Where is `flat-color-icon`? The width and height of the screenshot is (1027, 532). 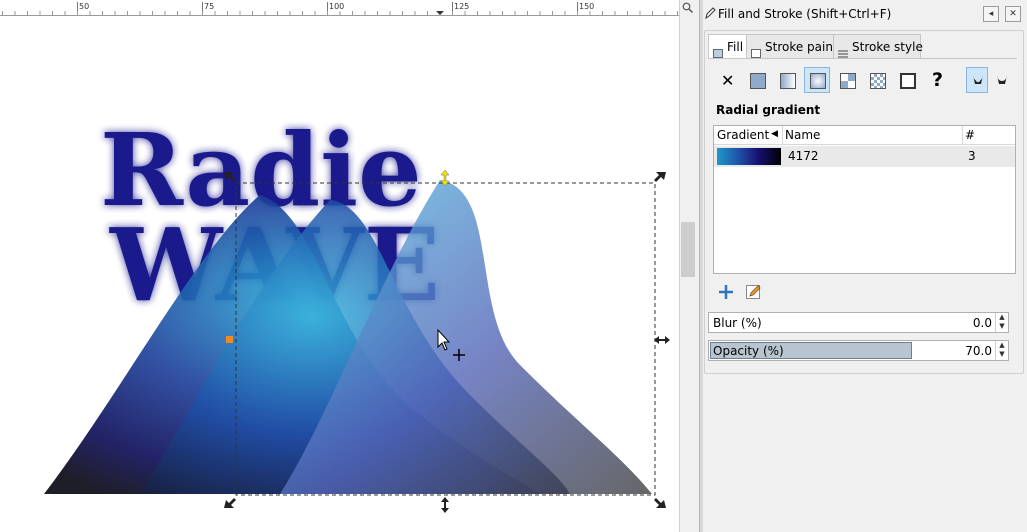
flat-color-icon is located at coordinates (758, 81).